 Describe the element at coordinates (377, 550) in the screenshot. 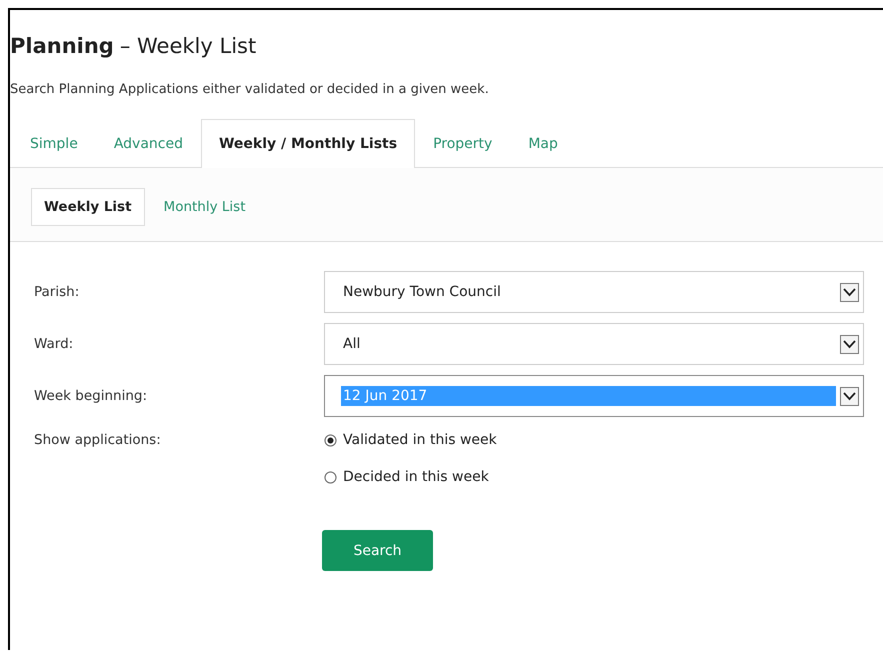

I see `search-button: Search` at that location.